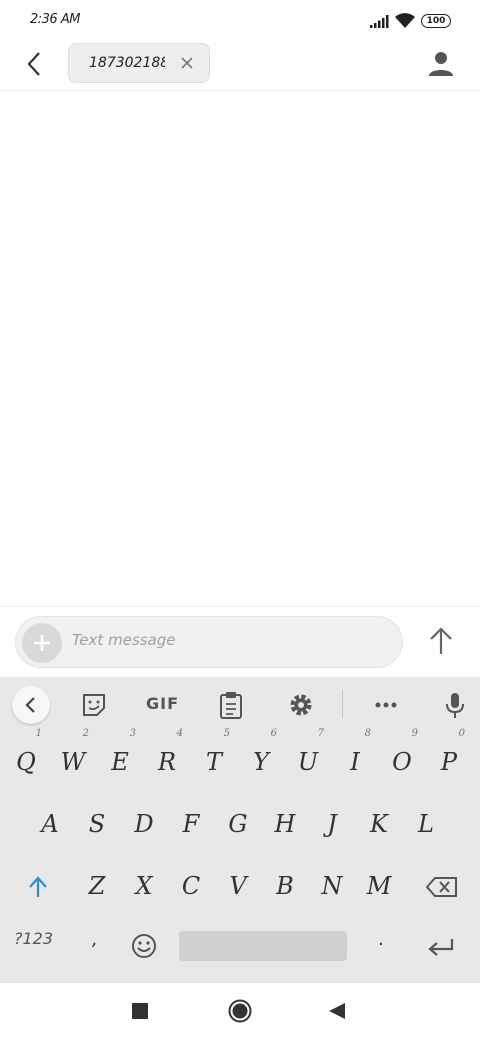 The height and width of the screenshot is (1040, 480). I want to click on battery-indicator: 100, so click(436, 21).